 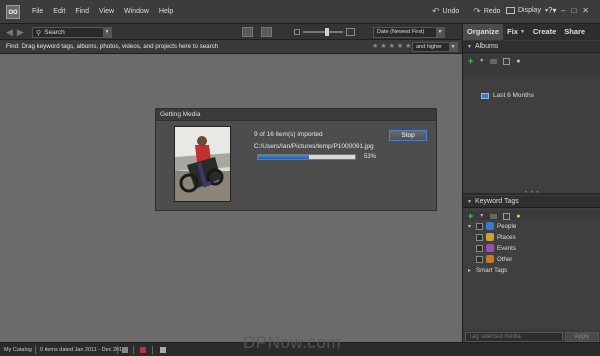 I want to click on window-controls: – □ ✕, so click(x=575, y=10).